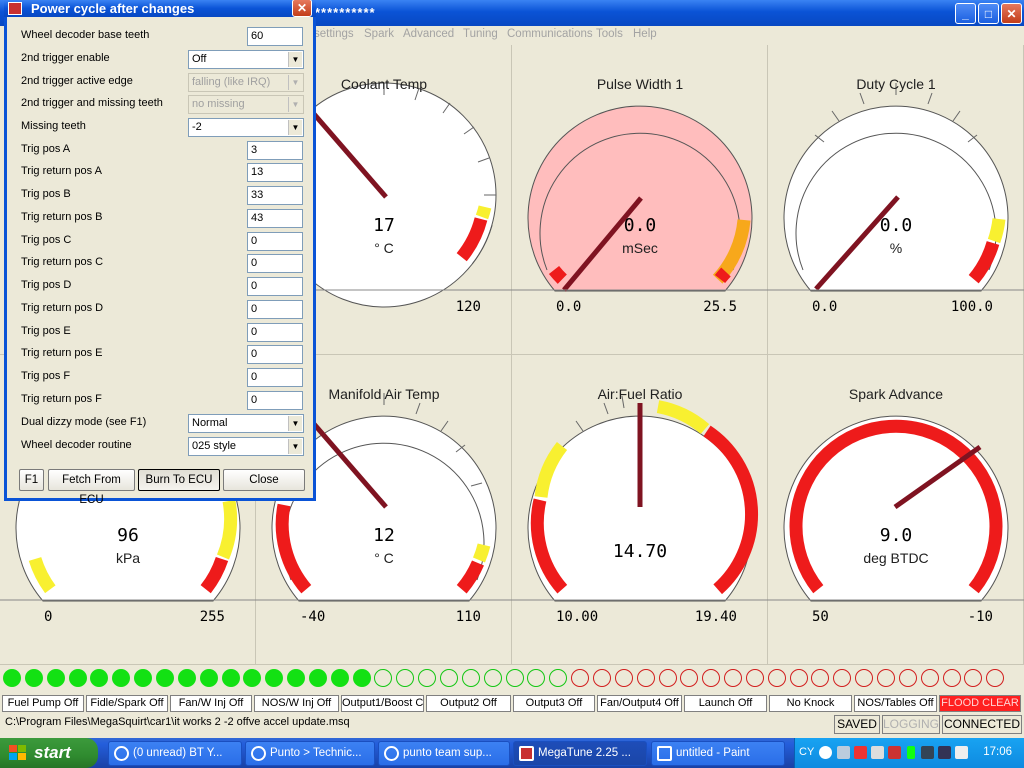 This screenshot has height=768, width=1024. I want to click on volume-icon, so click(961, 752).